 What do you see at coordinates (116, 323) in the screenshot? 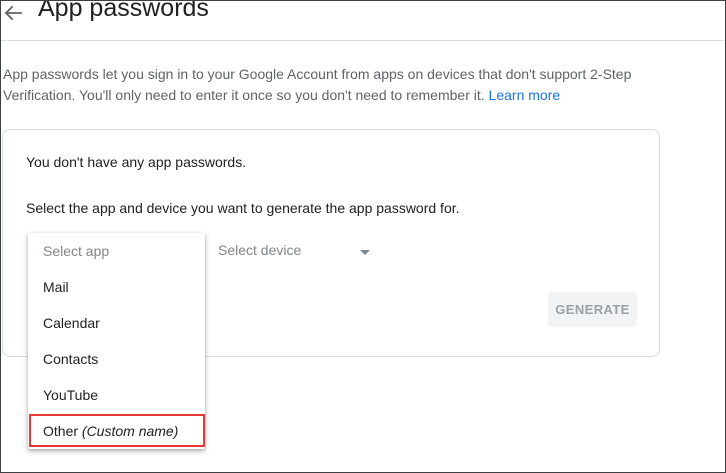
I see `menu-item-calendar: Calendar` at bounding box center [116, 323].